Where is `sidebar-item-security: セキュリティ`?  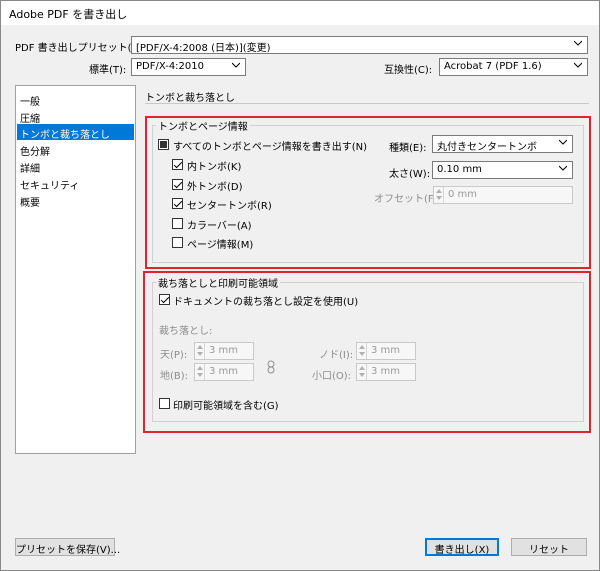 sidebar-item-security: セキュリティ is located at coordinates (75, 183).